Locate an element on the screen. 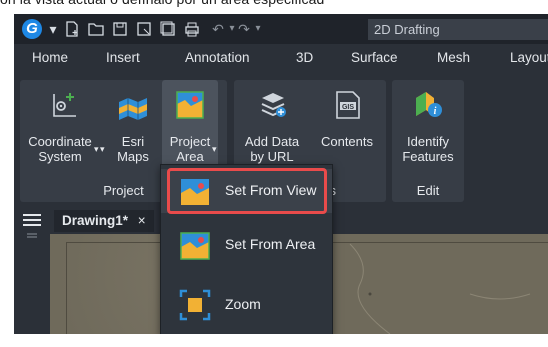  group-label-edit: Edit is located at coordinates (428, 190).